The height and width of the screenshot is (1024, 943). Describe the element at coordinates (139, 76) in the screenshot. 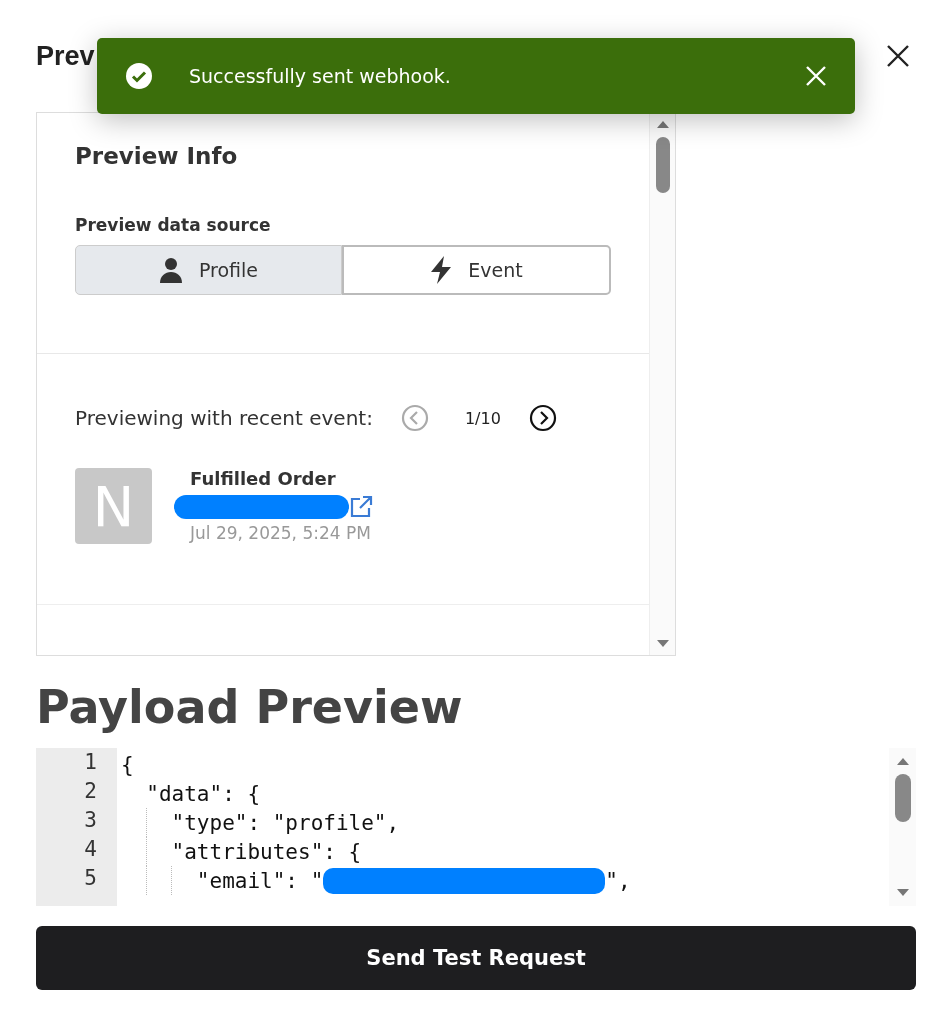

I see `check-circle-icon` at that location.